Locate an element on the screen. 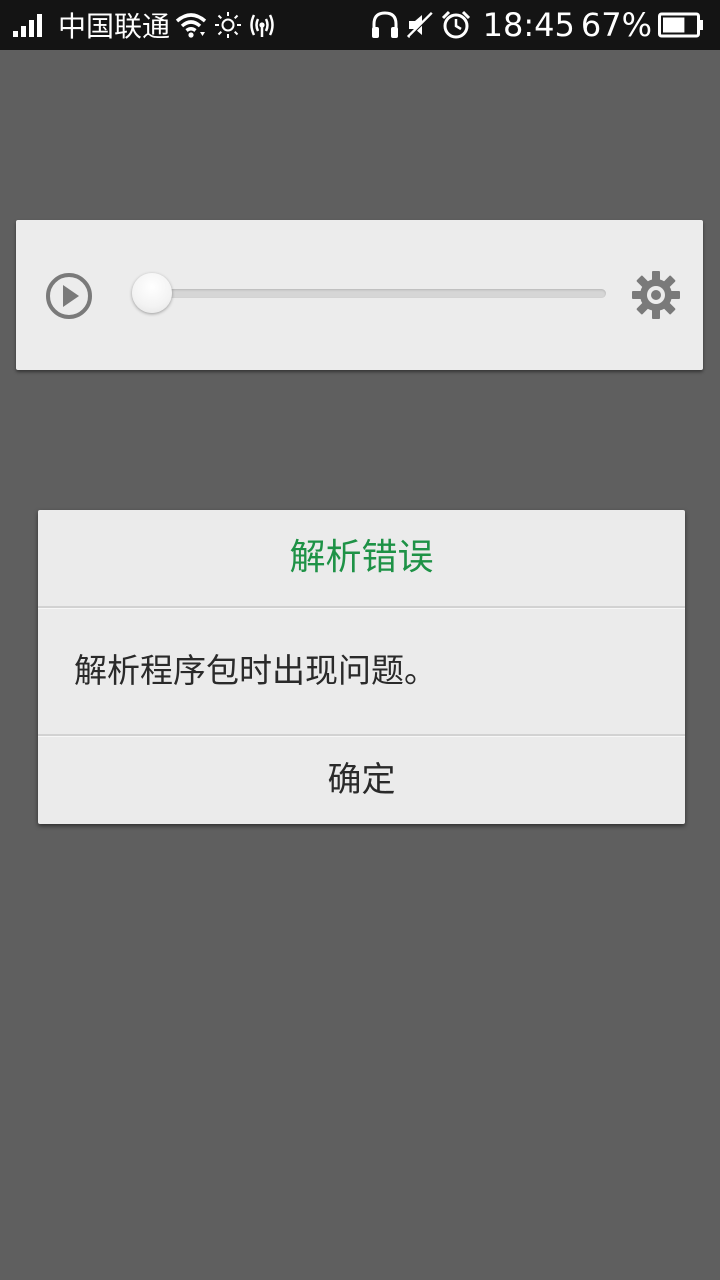 This screenshot has width=720, height=1280. ok-button: 确定 is located at coordinates (361, 780).